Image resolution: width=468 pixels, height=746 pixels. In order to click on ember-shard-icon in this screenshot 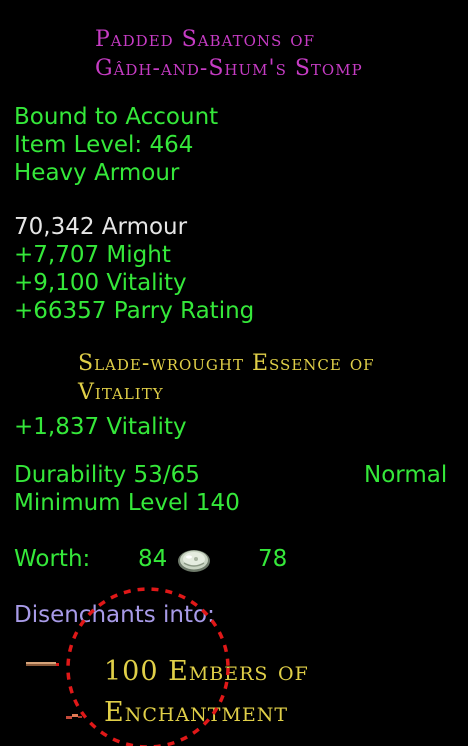, I will do `click(54, 690)`.